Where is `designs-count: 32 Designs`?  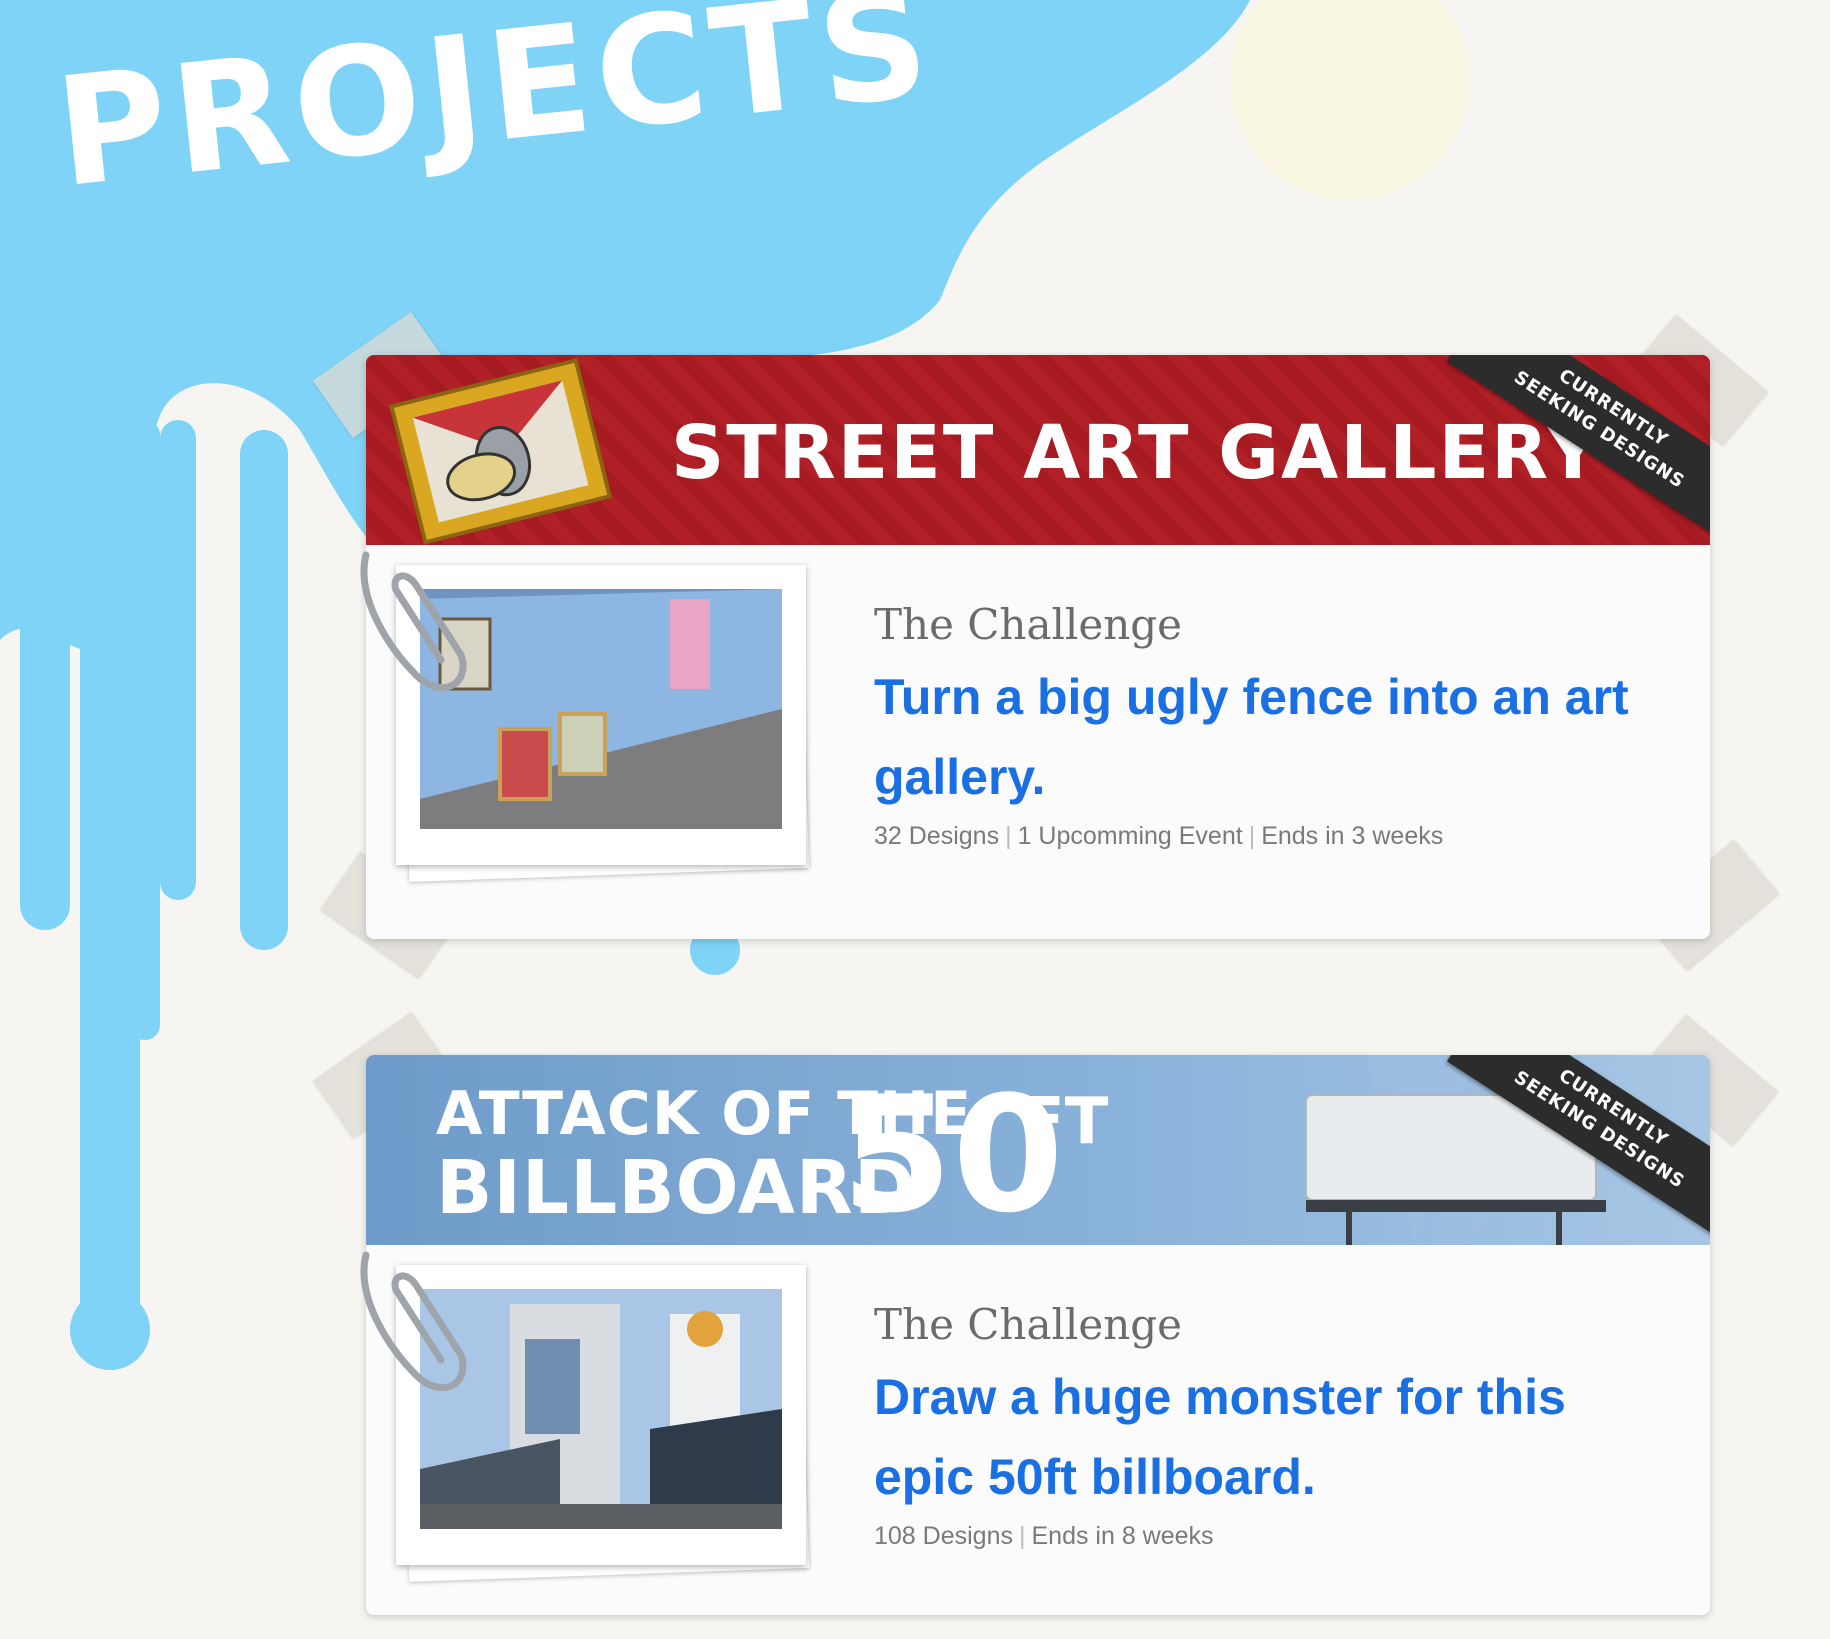 designs-count: 32 Designs is located at coordinates (936, 836).